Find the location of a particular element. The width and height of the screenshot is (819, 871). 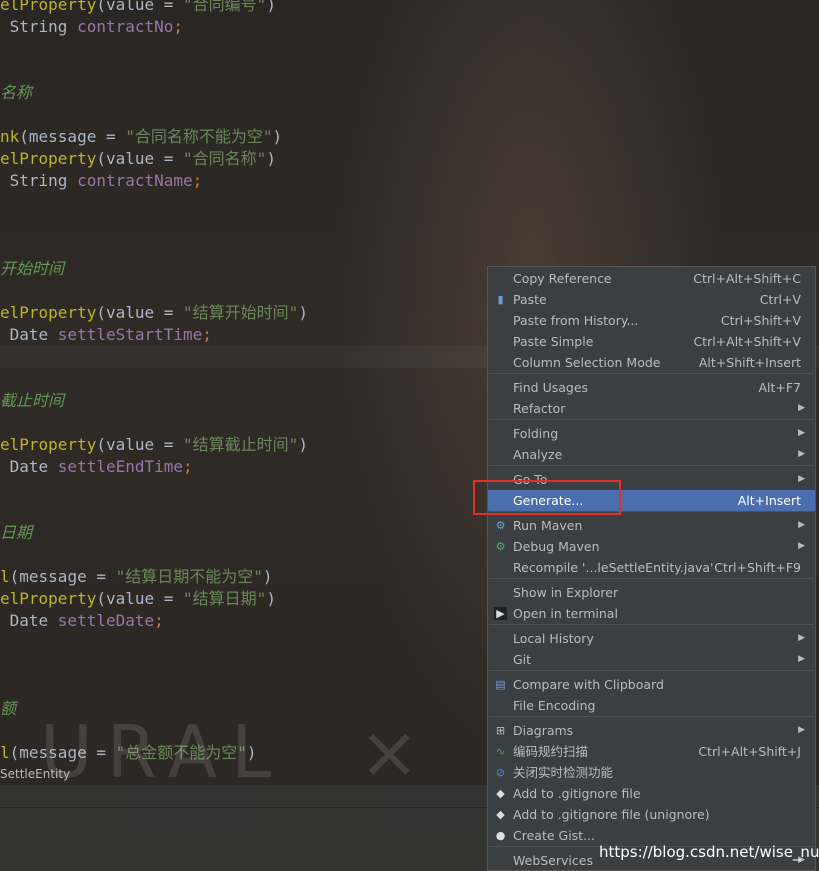

menu-item-label: Add to .gitignore file is located at coordinates (577, 793).